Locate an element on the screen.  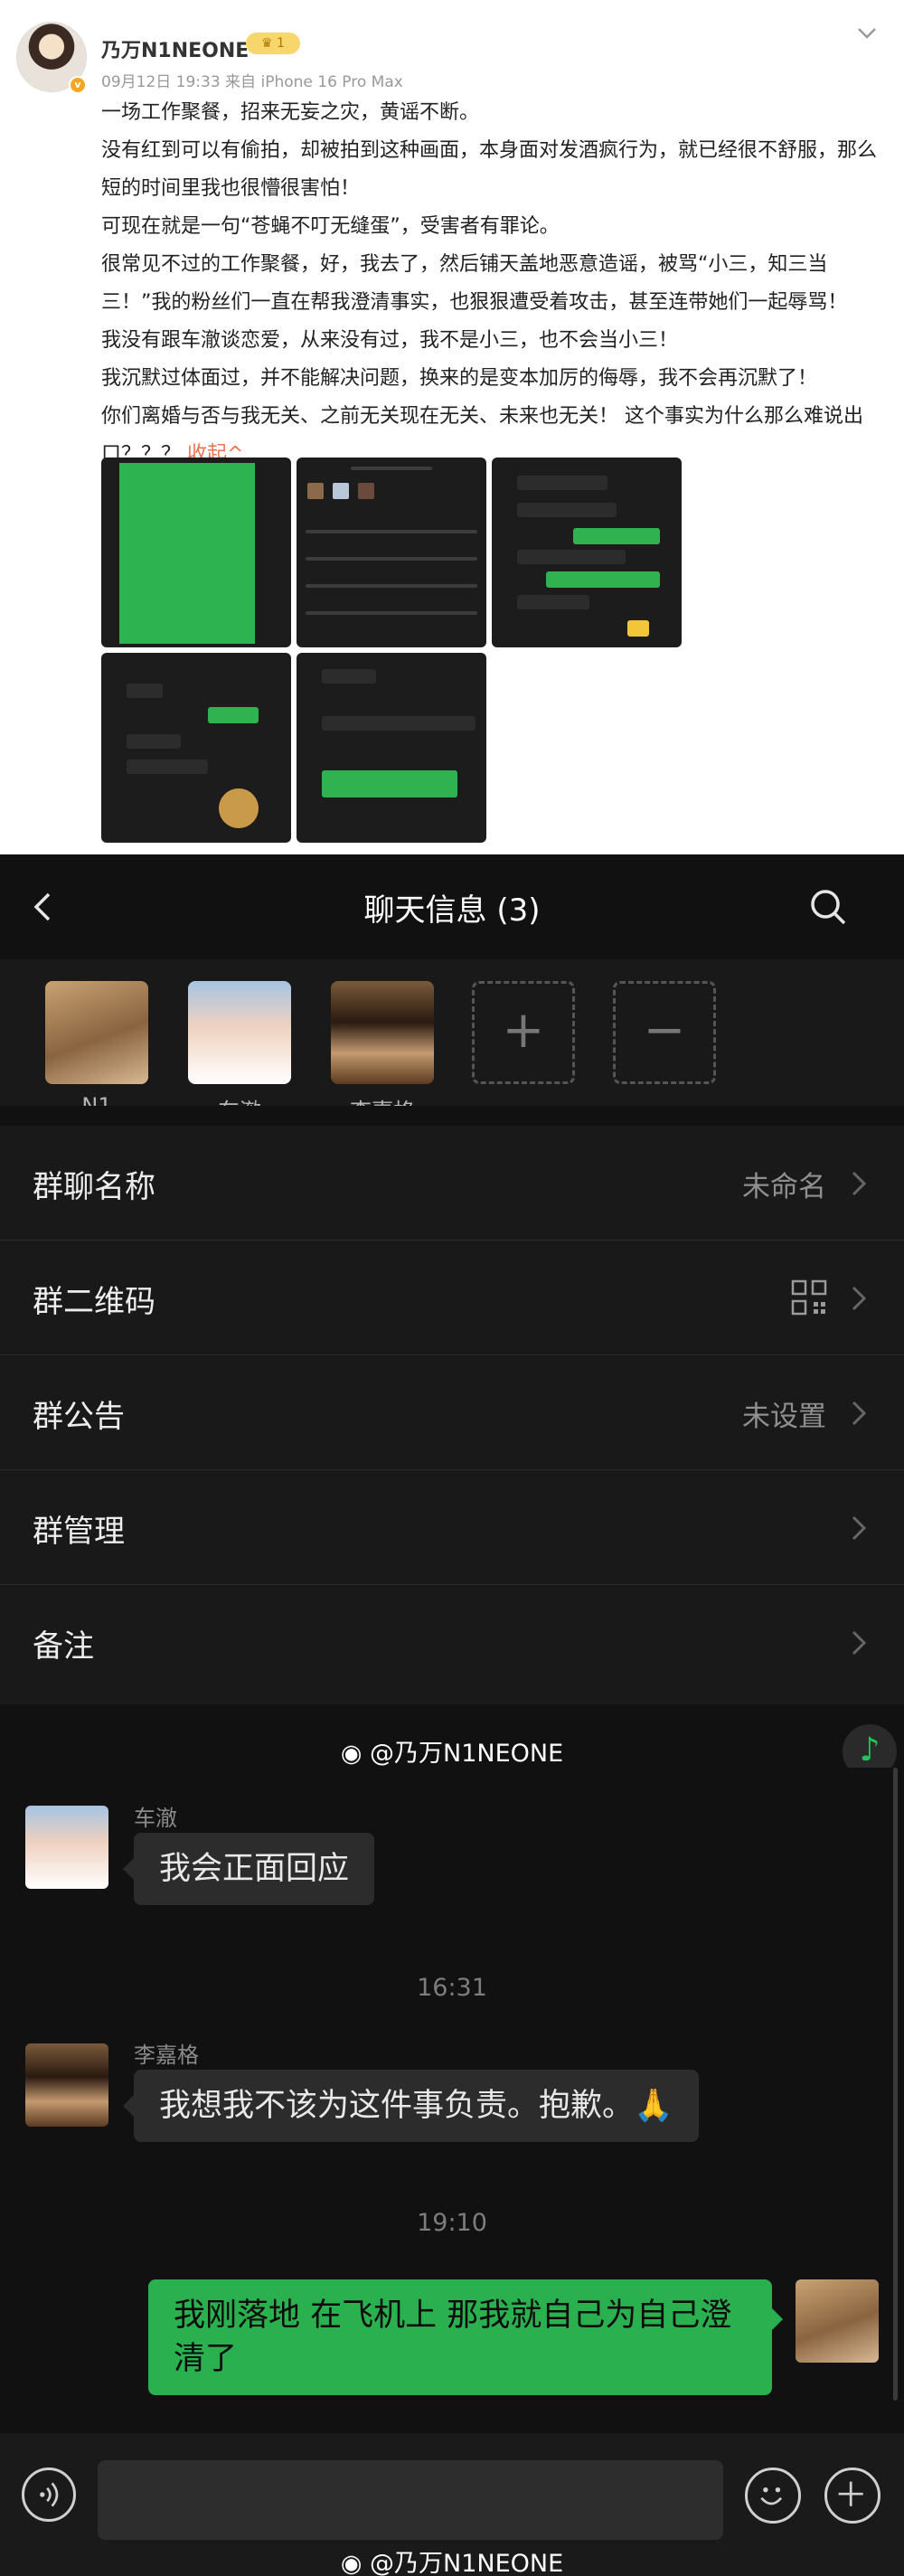
chevron-down-icon is located at coordinates (866, 34).